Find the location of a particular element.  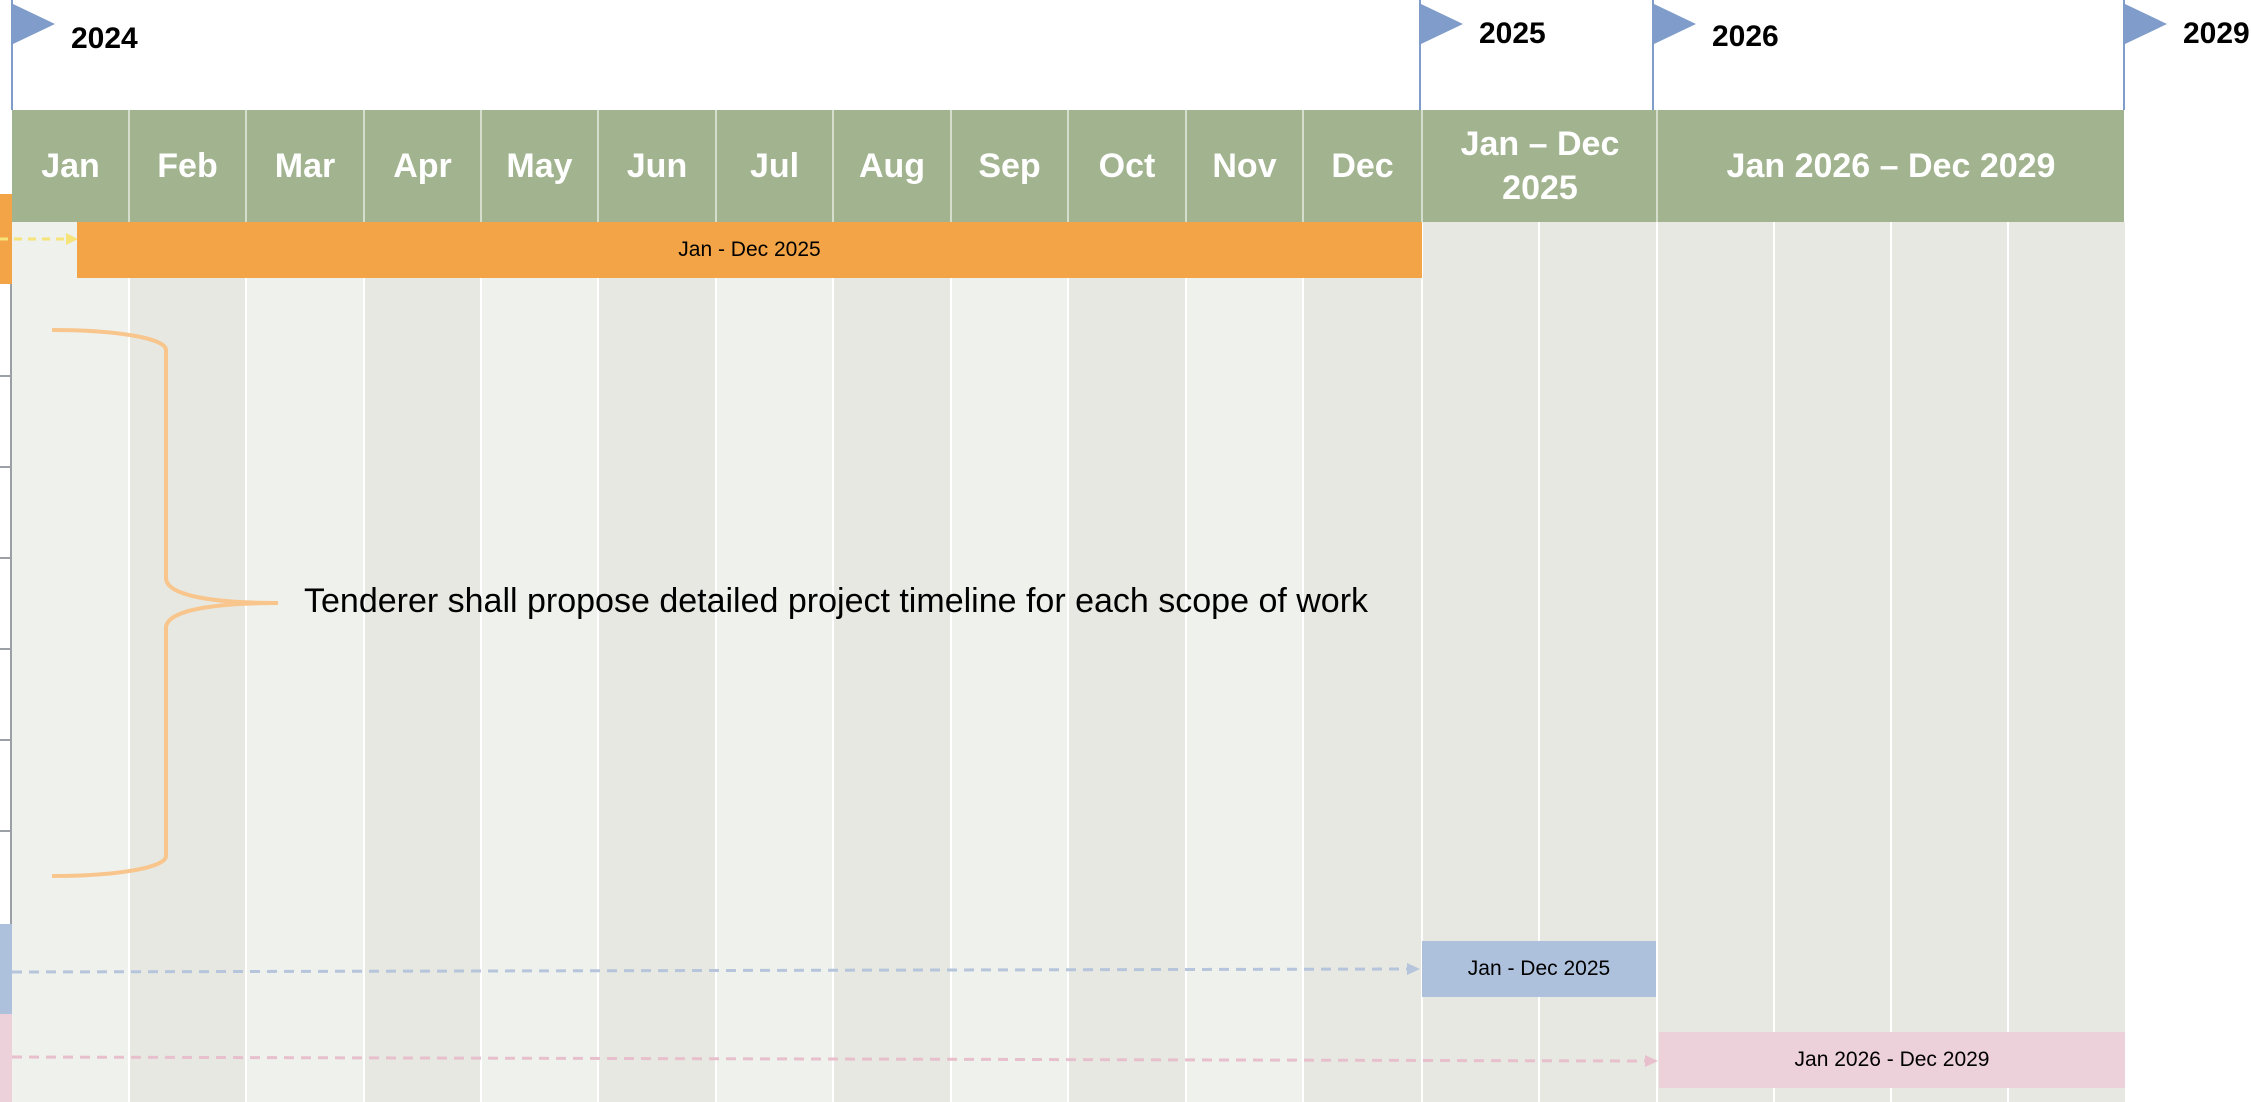

task-bar-1: Jan - Dec 2025 is located at coordinates (749, 250).